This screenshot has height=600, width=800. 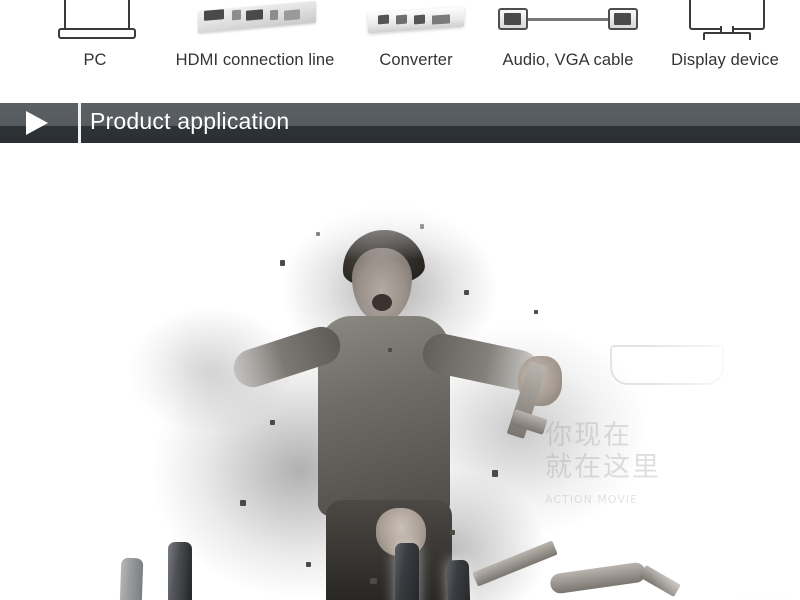 What do you see at coordinates (416, 20) in the screenshot?
I see `converter-box-icon` at bounding box center [416, 20].